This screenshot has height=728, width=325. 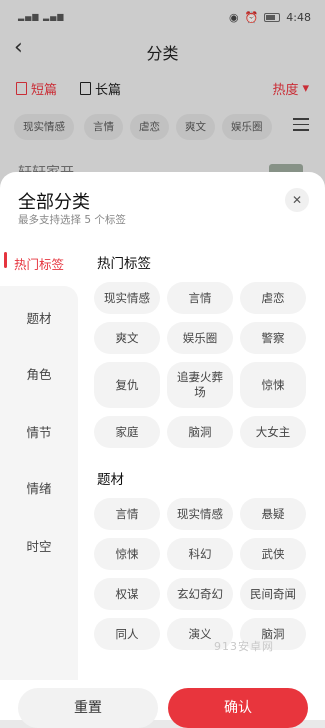 What do you see at coordinates (273, 594) in the screenshot?
I see `tag-chip: 民间奇闻` at bounding box center [273, 594].